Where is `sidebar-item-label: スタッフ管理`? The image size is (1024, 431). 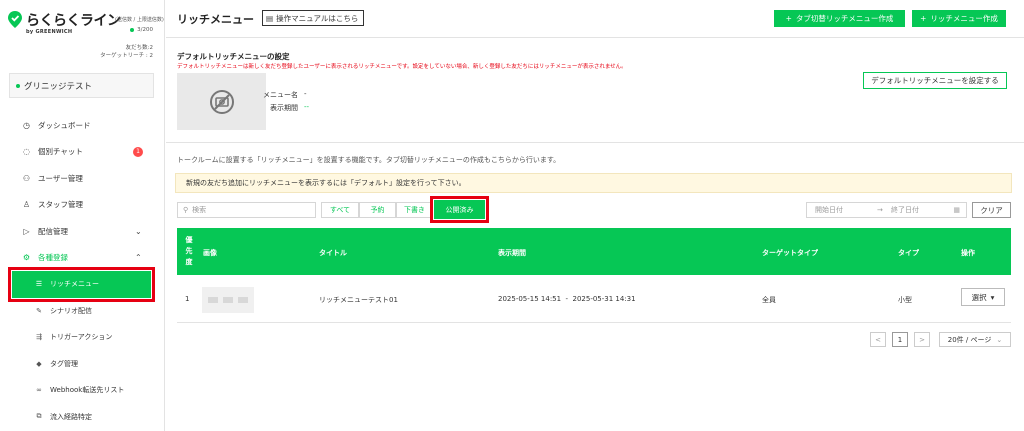
sidebar-item-label: スタッフ管理 is located at coordinates (60, 205).